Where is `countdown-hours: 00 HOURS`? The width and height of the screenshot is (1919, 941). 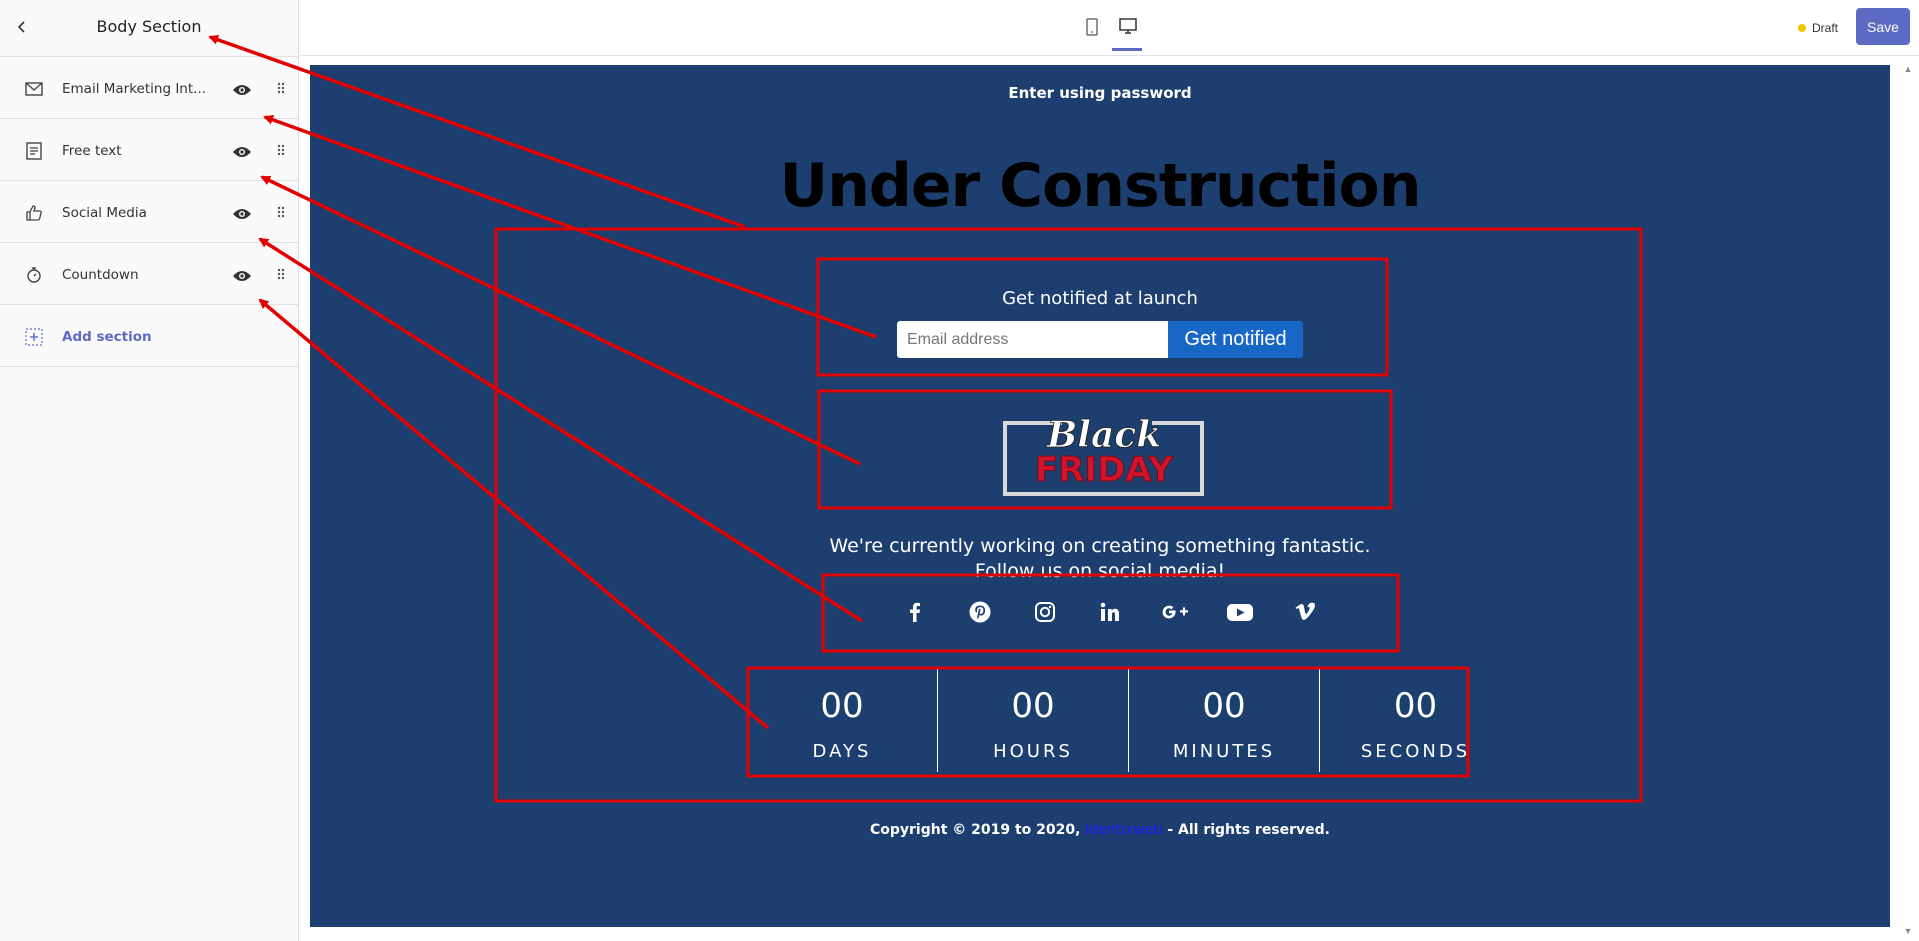 countdown-hours: 00 HOURS is located at coordinates (1033, 720).